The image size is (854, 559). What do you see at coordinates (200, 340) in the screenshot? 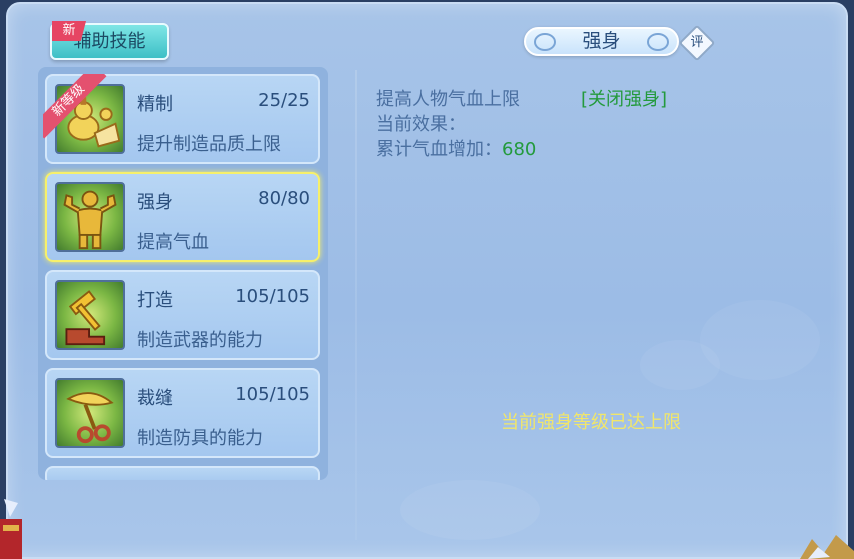
I see `skill-description: 制造武器的能力` at bounding box center [200, 340].